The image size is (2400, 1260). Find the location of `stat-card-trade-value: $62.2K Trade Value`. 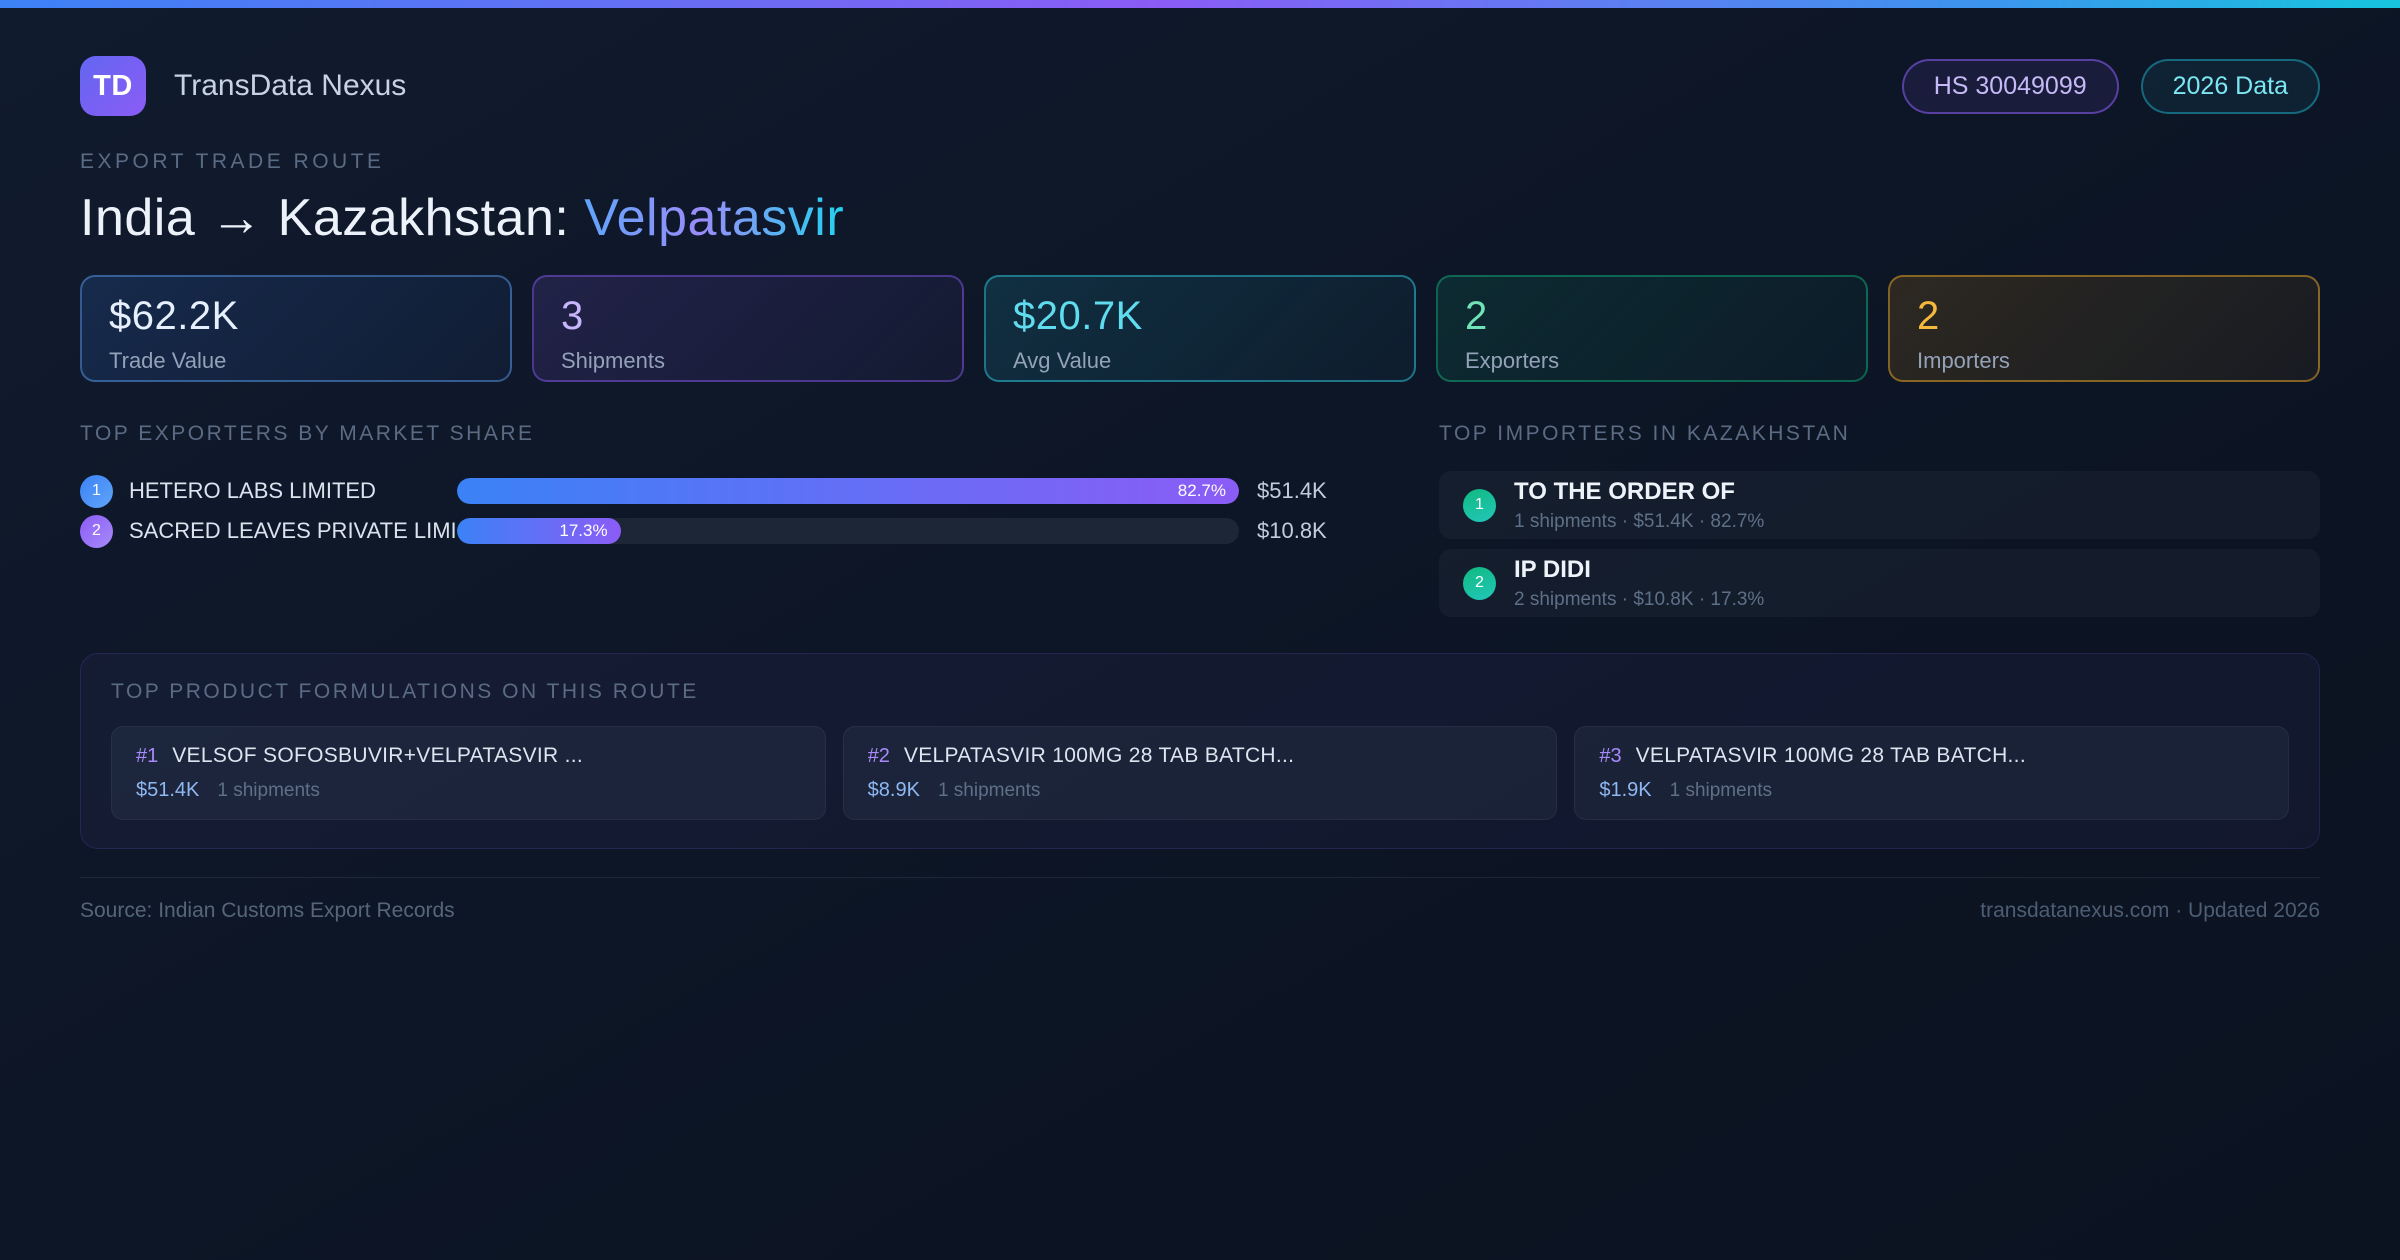

stat-card-trade-value: $62.2K Trade Value is located at coordinates (296, 329).